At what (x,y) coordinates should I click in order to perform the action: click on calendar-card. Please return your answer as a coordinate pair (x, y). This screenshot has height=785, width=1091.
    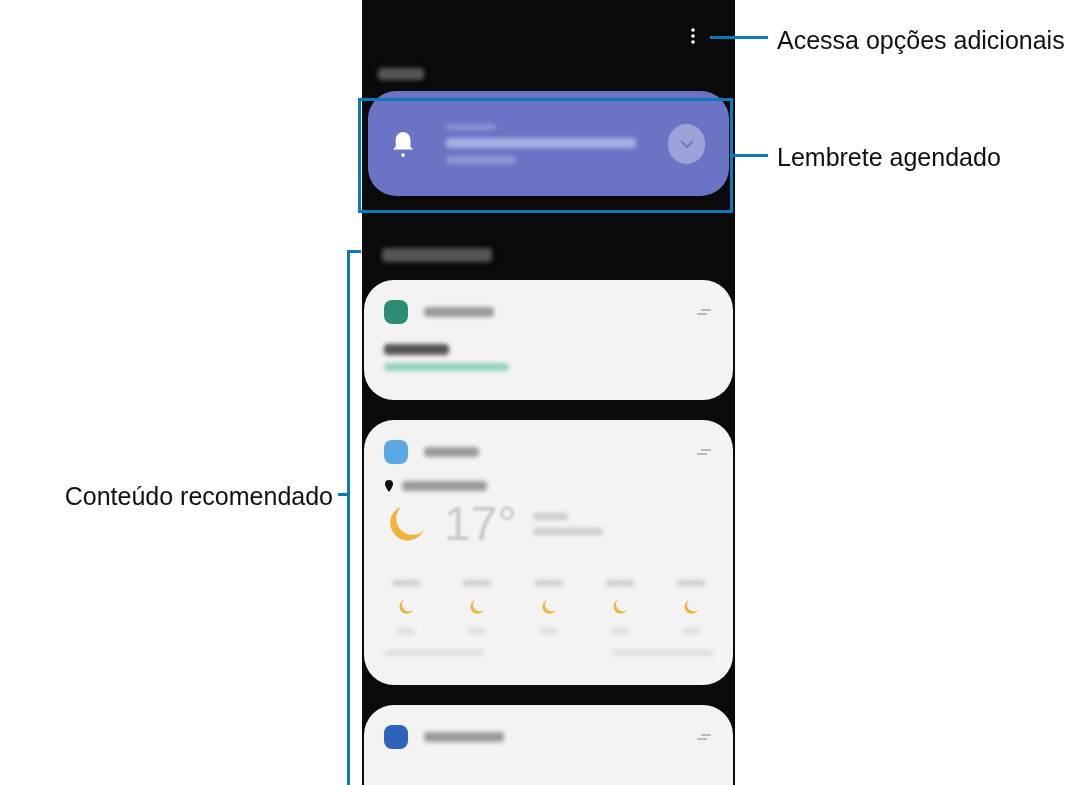
    Looking at the image, I should click on (548, 340).